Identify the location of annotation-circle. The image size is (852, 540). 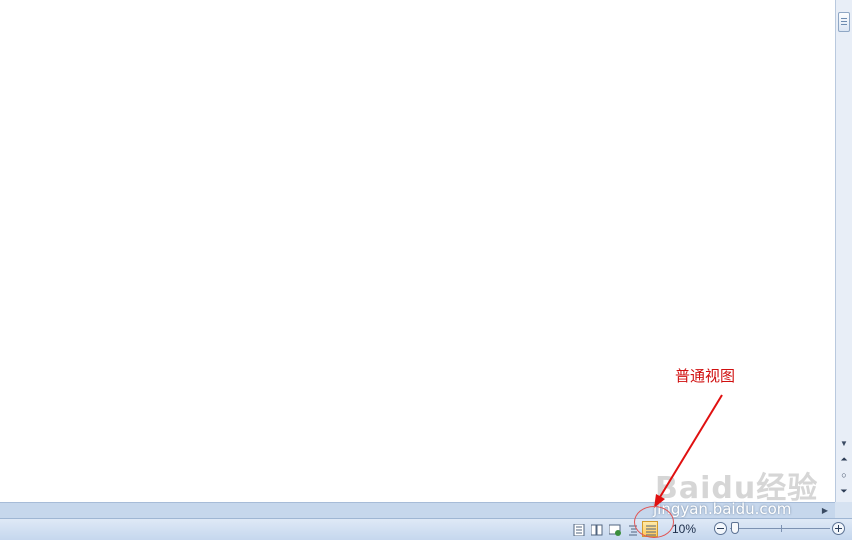
(654, 522).